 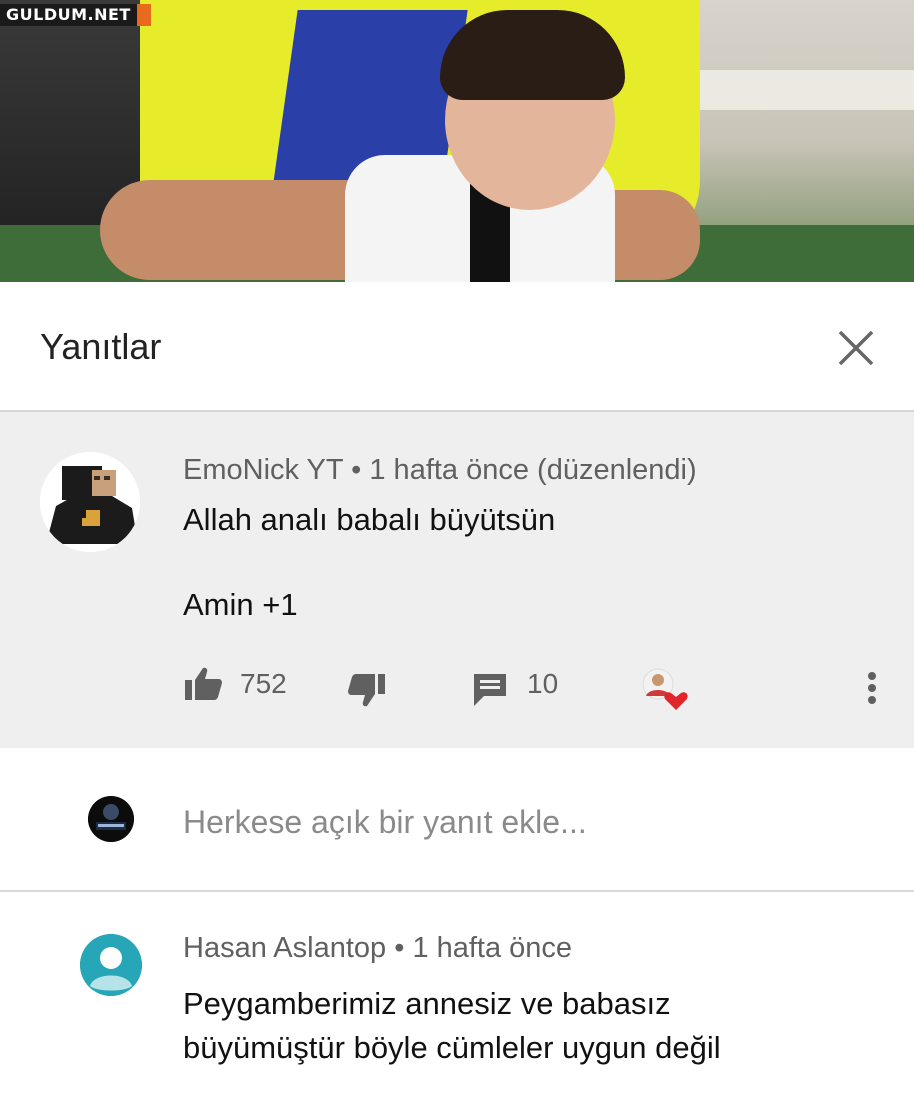 What do you see at coordinates (457, 687) in the screenshot?
I see `comment-actions: 752 10` at bounding box center [457, 687].